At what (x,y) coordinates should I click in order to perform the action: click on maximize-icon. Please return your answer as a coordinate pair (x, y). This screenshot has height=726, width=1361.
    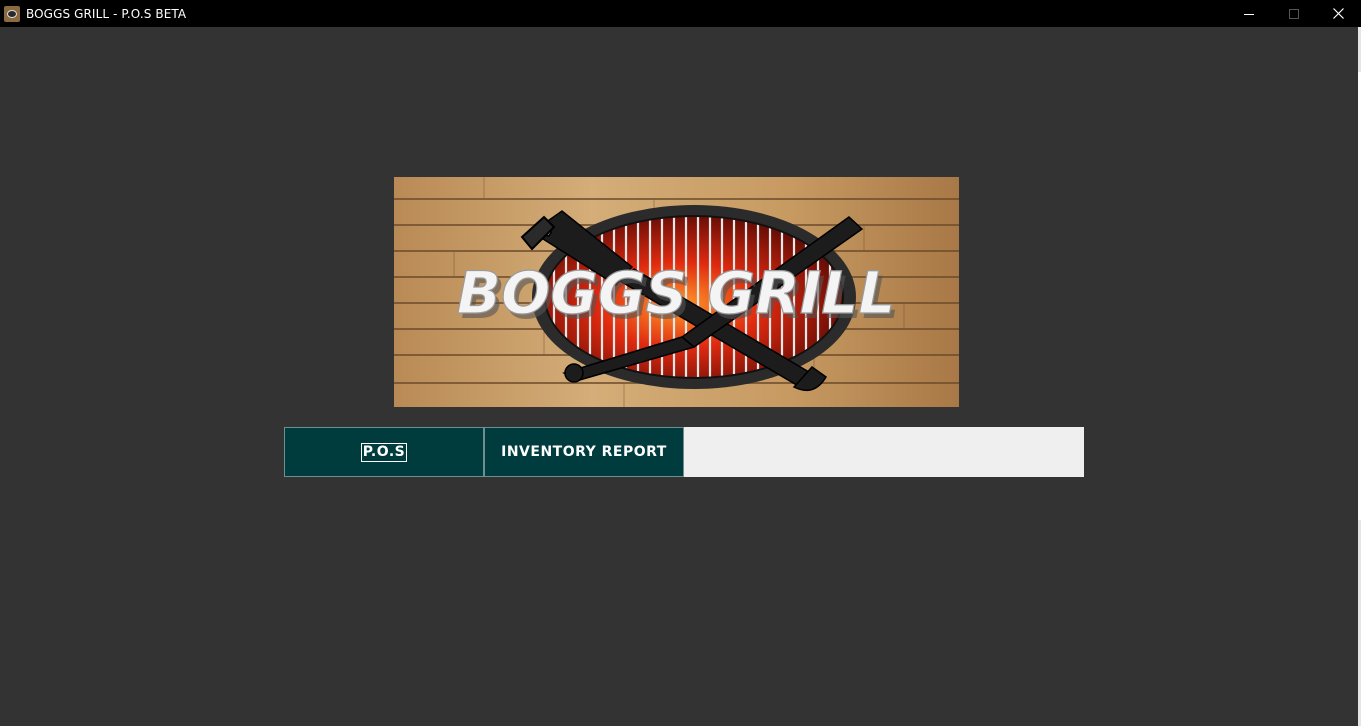
    Looking at the image, I should click on (1293, 13).